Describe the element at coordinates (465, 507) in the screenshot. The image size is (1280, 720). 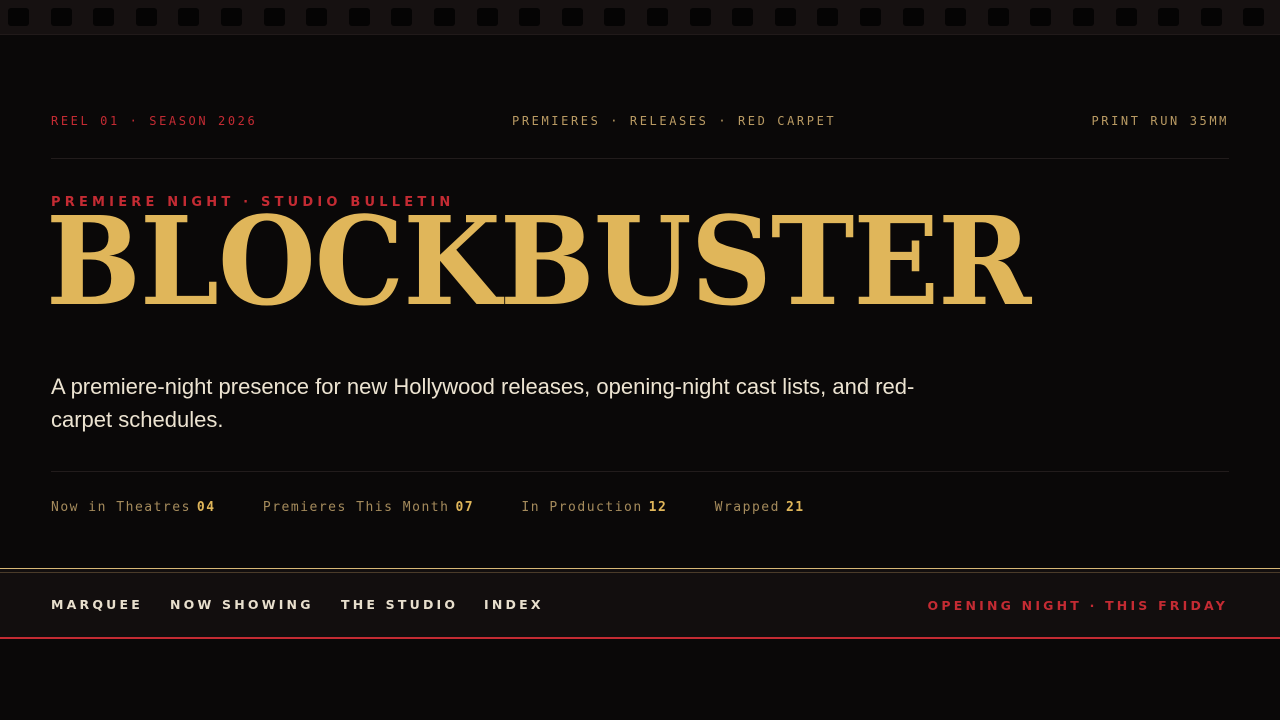
I see `stat-value: 07` at that location.